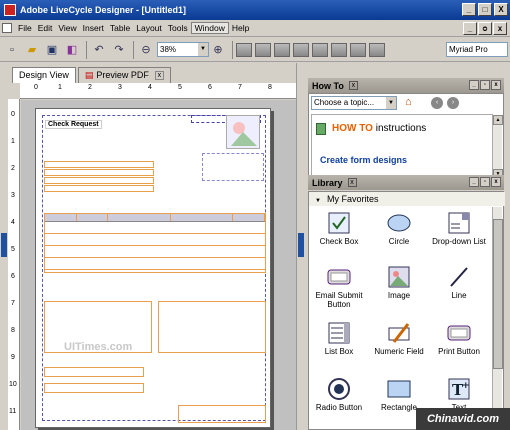 Image resolution: width=510 pixels, height=430 pixels. What do you see at coordinates (233, 167) in the screenshot?
I see `address-block` at bounding box center [233, 167].